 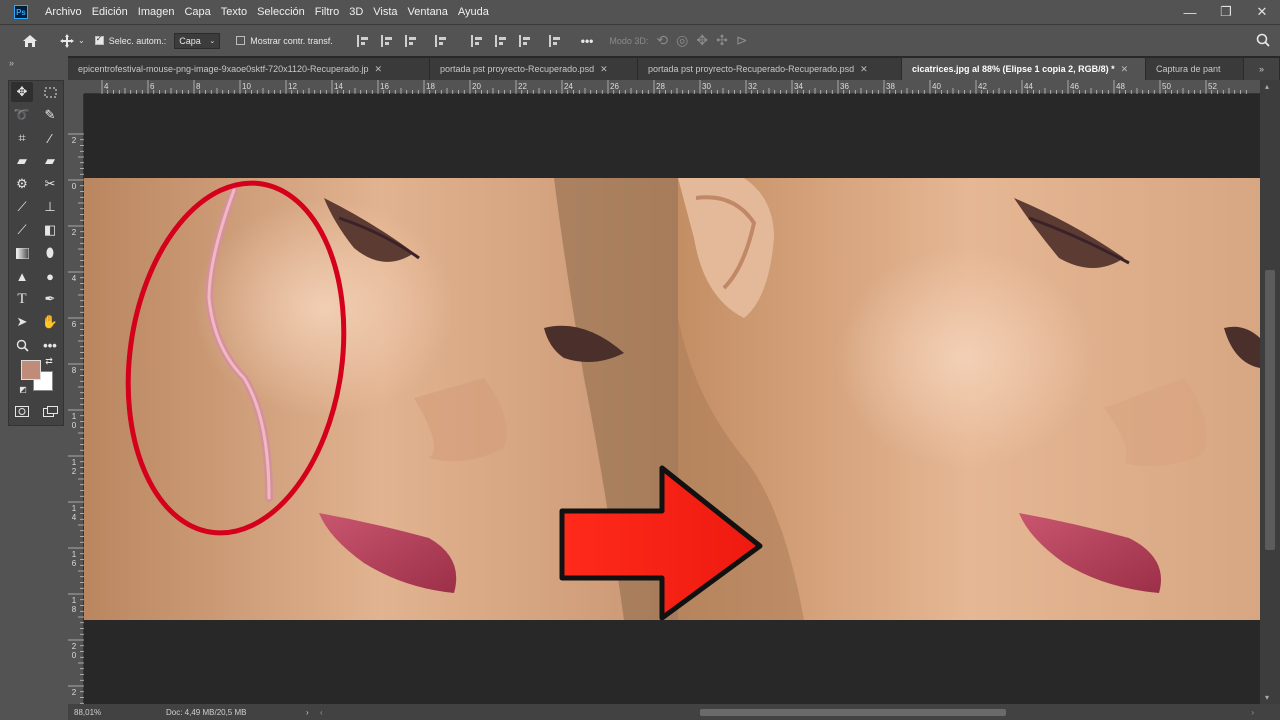 I want to click on tool-preset-chevron-icon: ⌄, so click(x=81, y=40).